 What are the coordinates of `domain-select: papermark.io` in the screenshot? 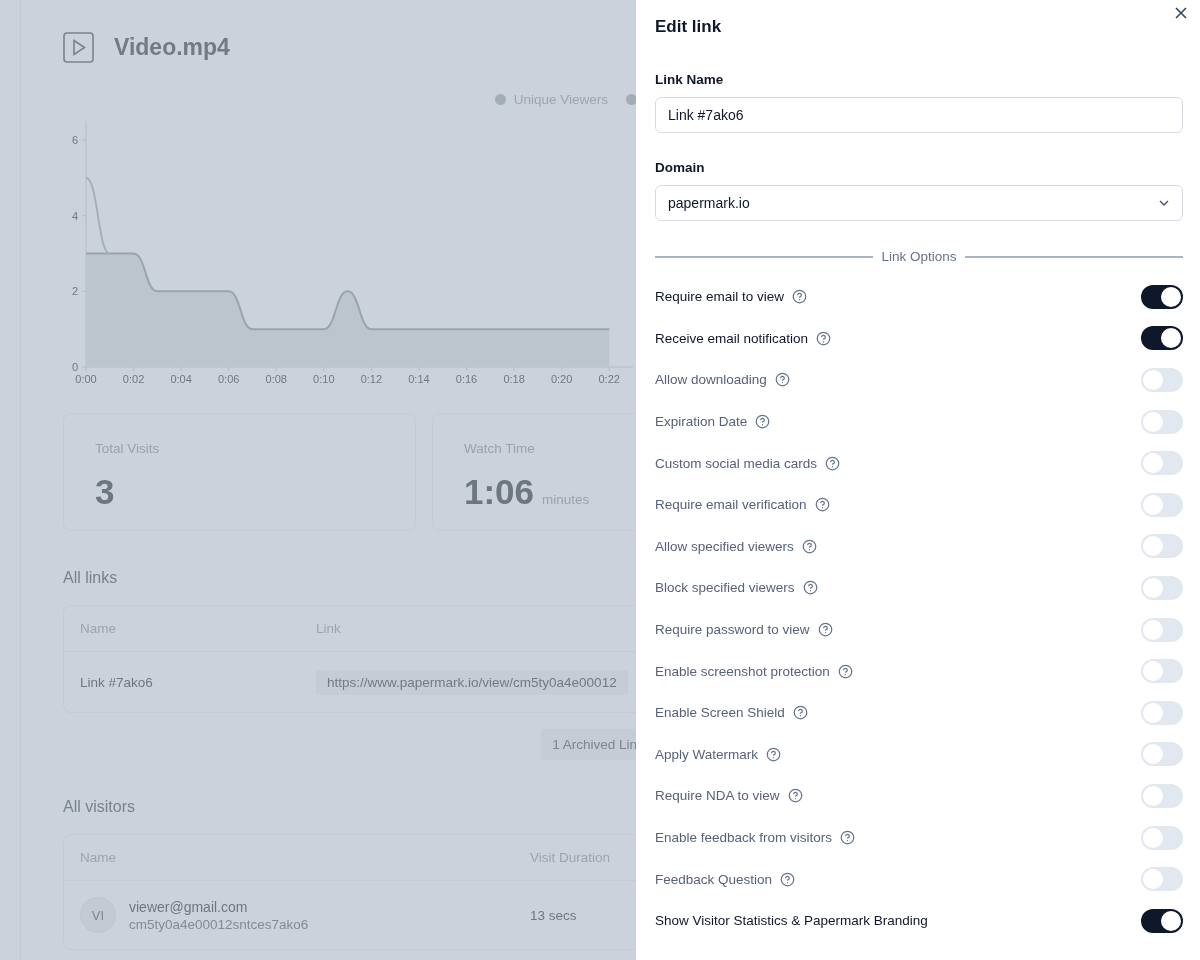 It's located at (919, 203).